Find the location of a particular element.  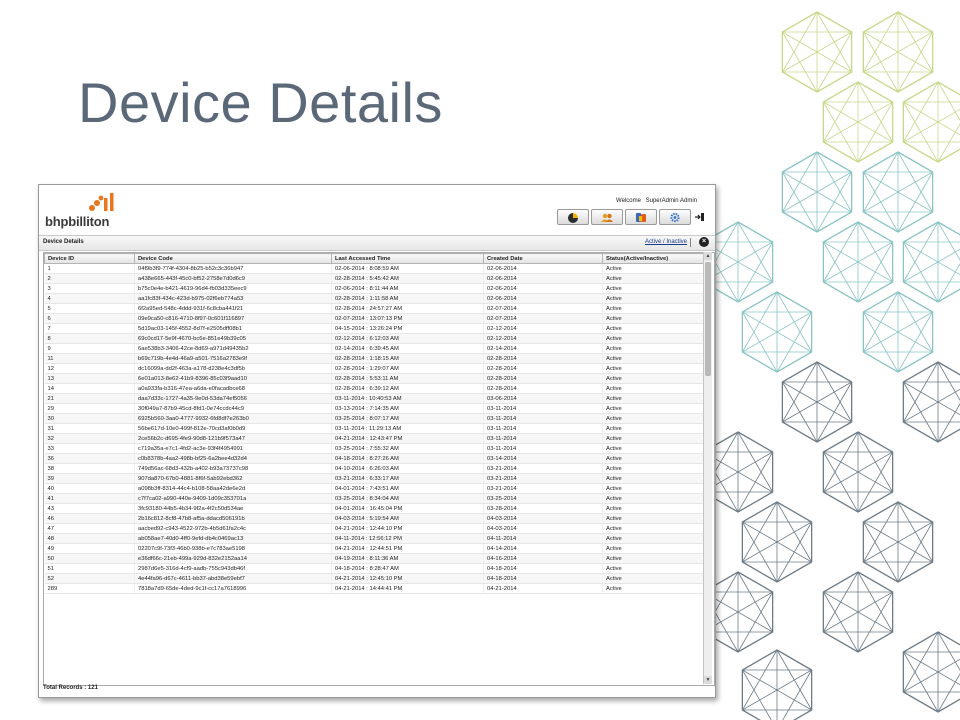

created-date-cell: 04-18-2014 is located at coordinates (543, 568).